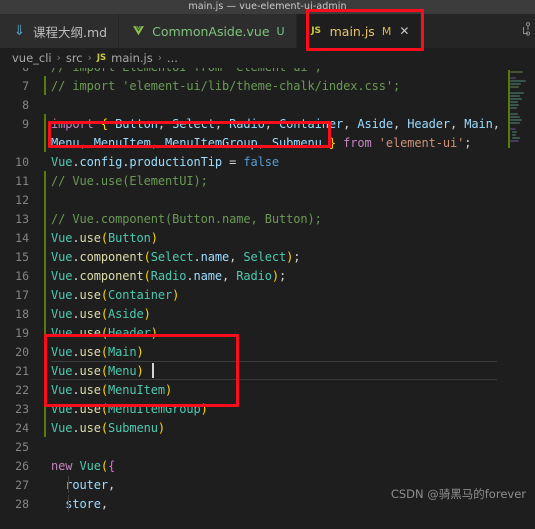 The width and height of the screenshot is (535, 529). I want to click on minimap, so click(520, 298).